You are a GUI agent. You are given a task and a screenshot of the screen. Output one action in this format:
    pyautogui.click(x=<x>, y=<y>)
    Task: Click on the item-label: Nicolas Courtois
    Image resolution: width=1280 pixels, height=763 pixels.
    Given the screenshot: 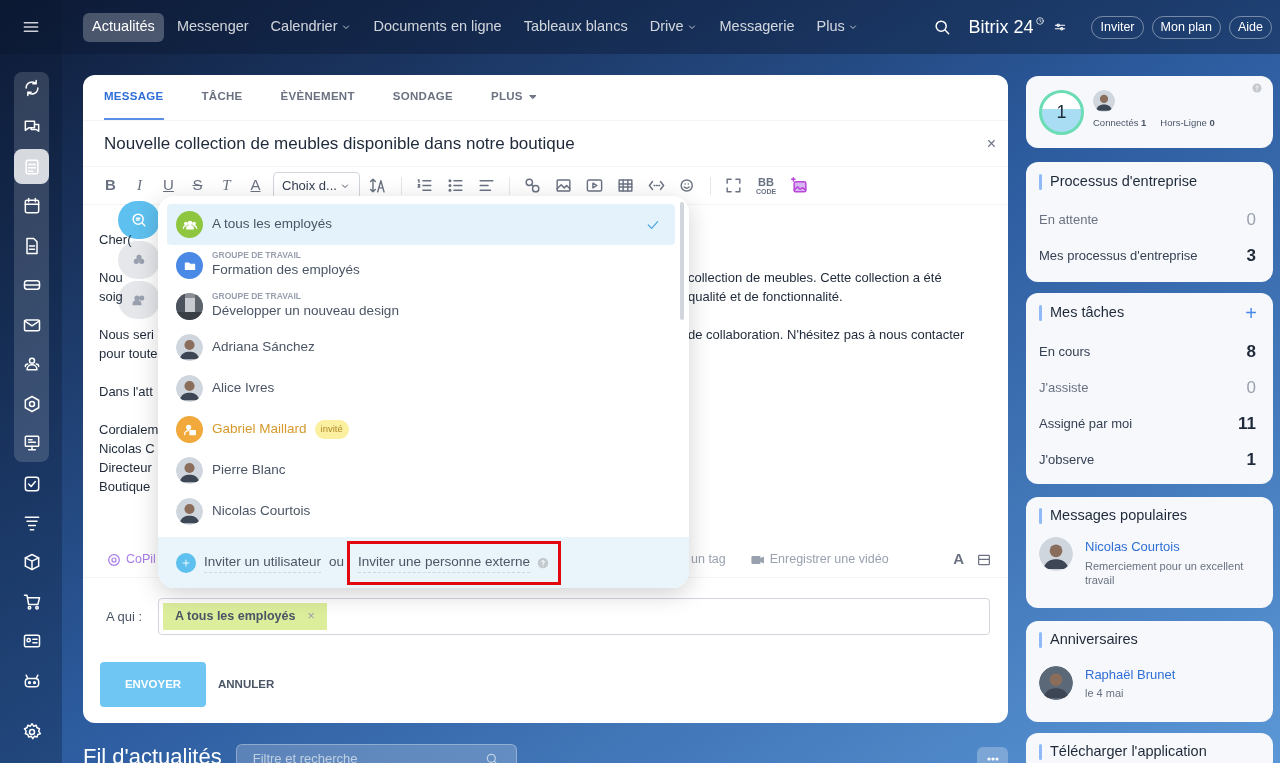 What is the action you would take?
    pyautogui.click(x=261, y=511)
    